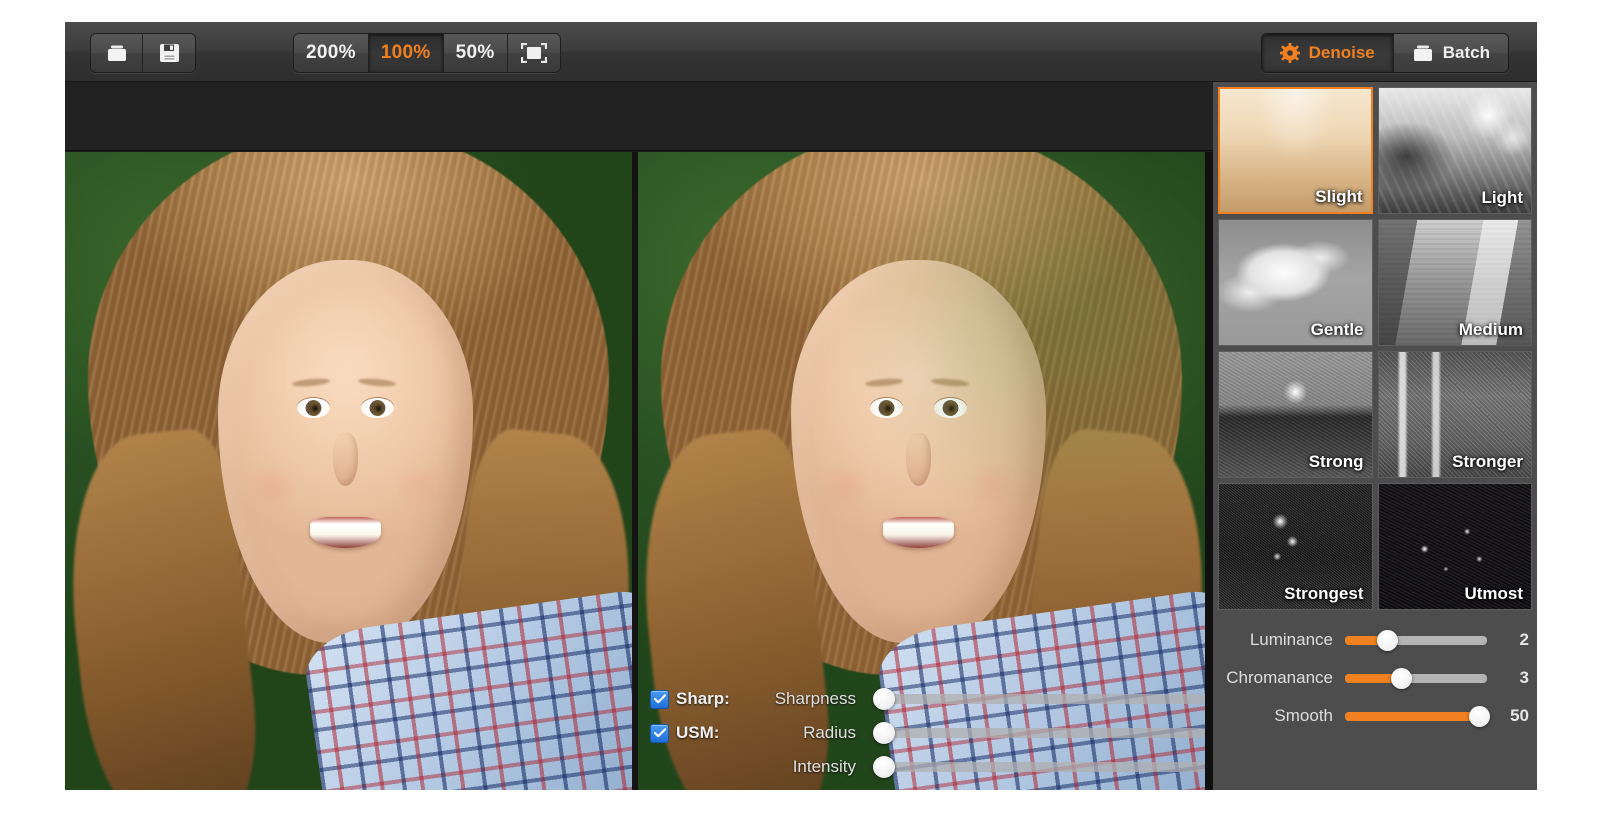 Image resolution: width=1600 pixels, height=830 pixels. I want to click on open-button, so click(117, 53).